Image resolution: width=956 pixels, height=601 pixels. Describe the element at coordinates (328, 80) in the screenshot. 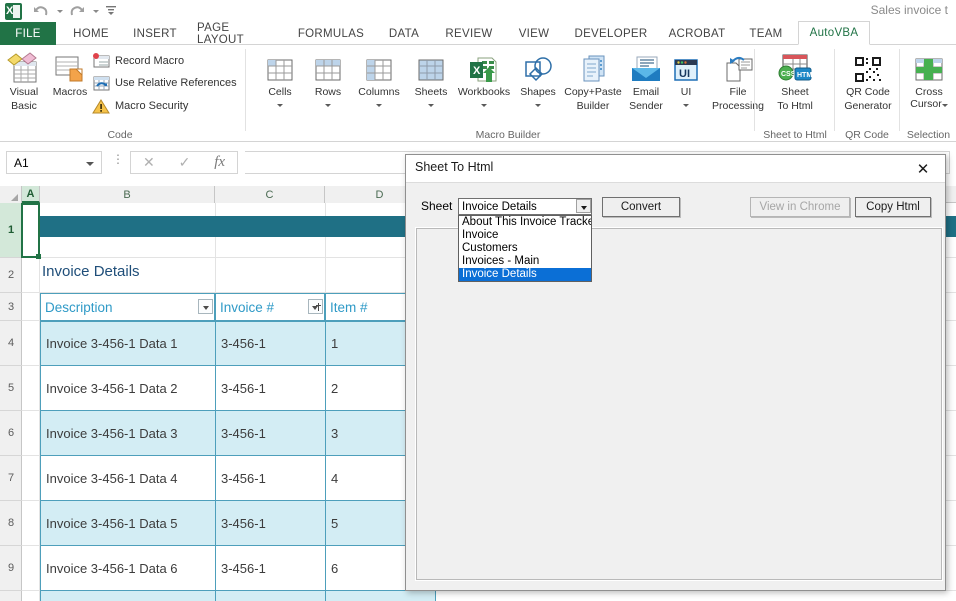

I see `rows-button: Rows` at that location.